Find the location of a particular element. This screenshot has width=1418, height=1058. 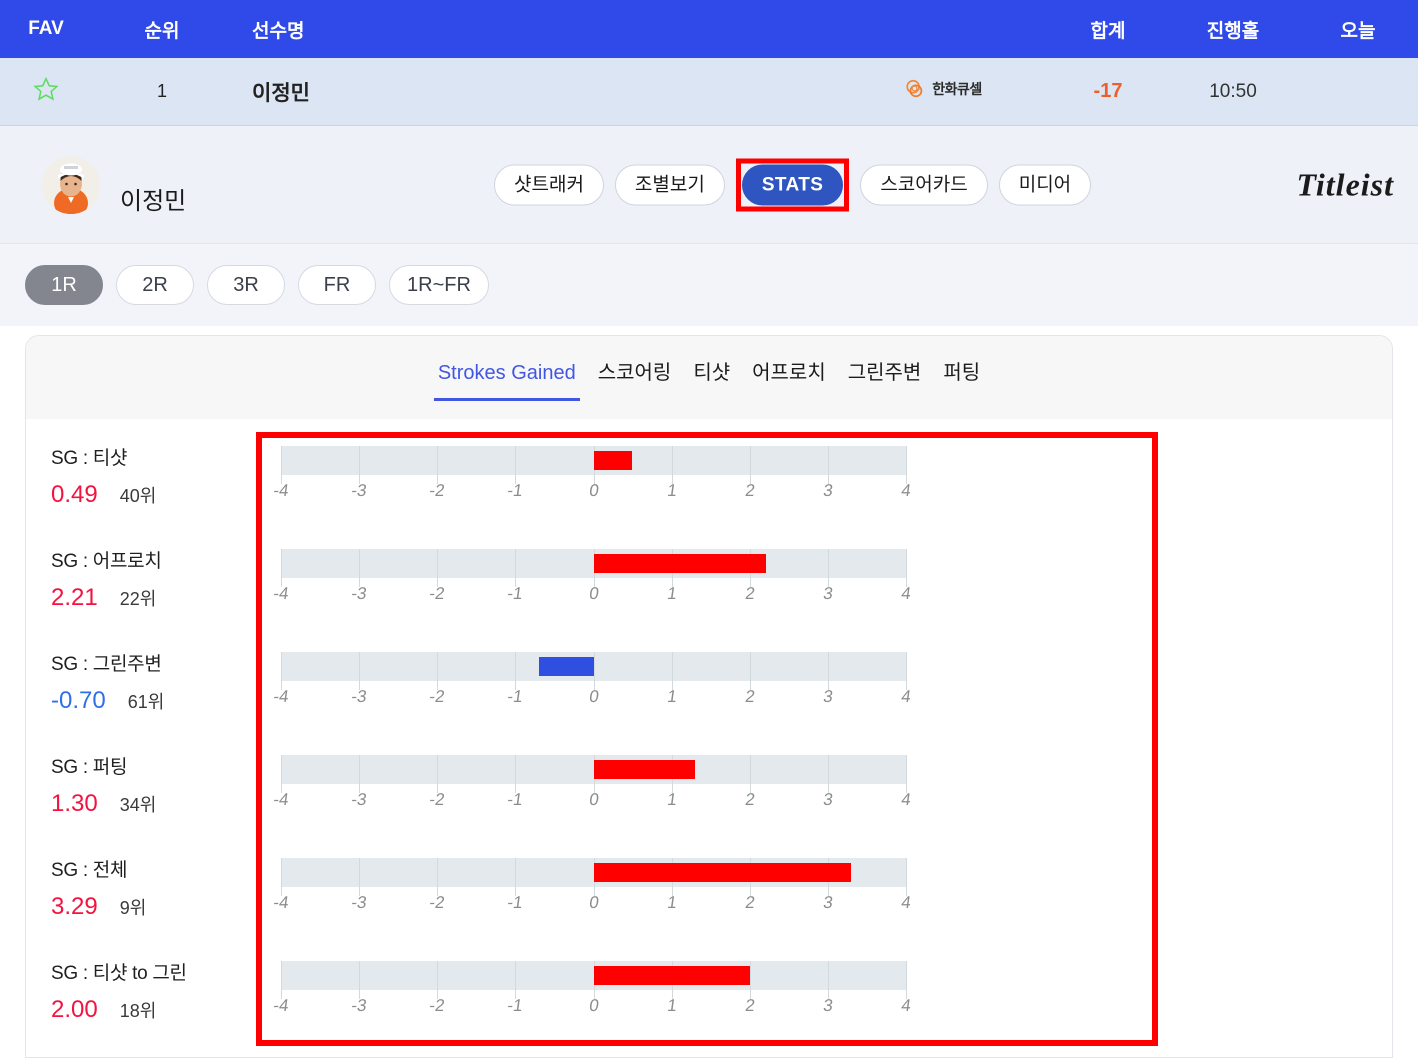

sponsor-name: 한화큐셀 is located at coordinates (957, 88).